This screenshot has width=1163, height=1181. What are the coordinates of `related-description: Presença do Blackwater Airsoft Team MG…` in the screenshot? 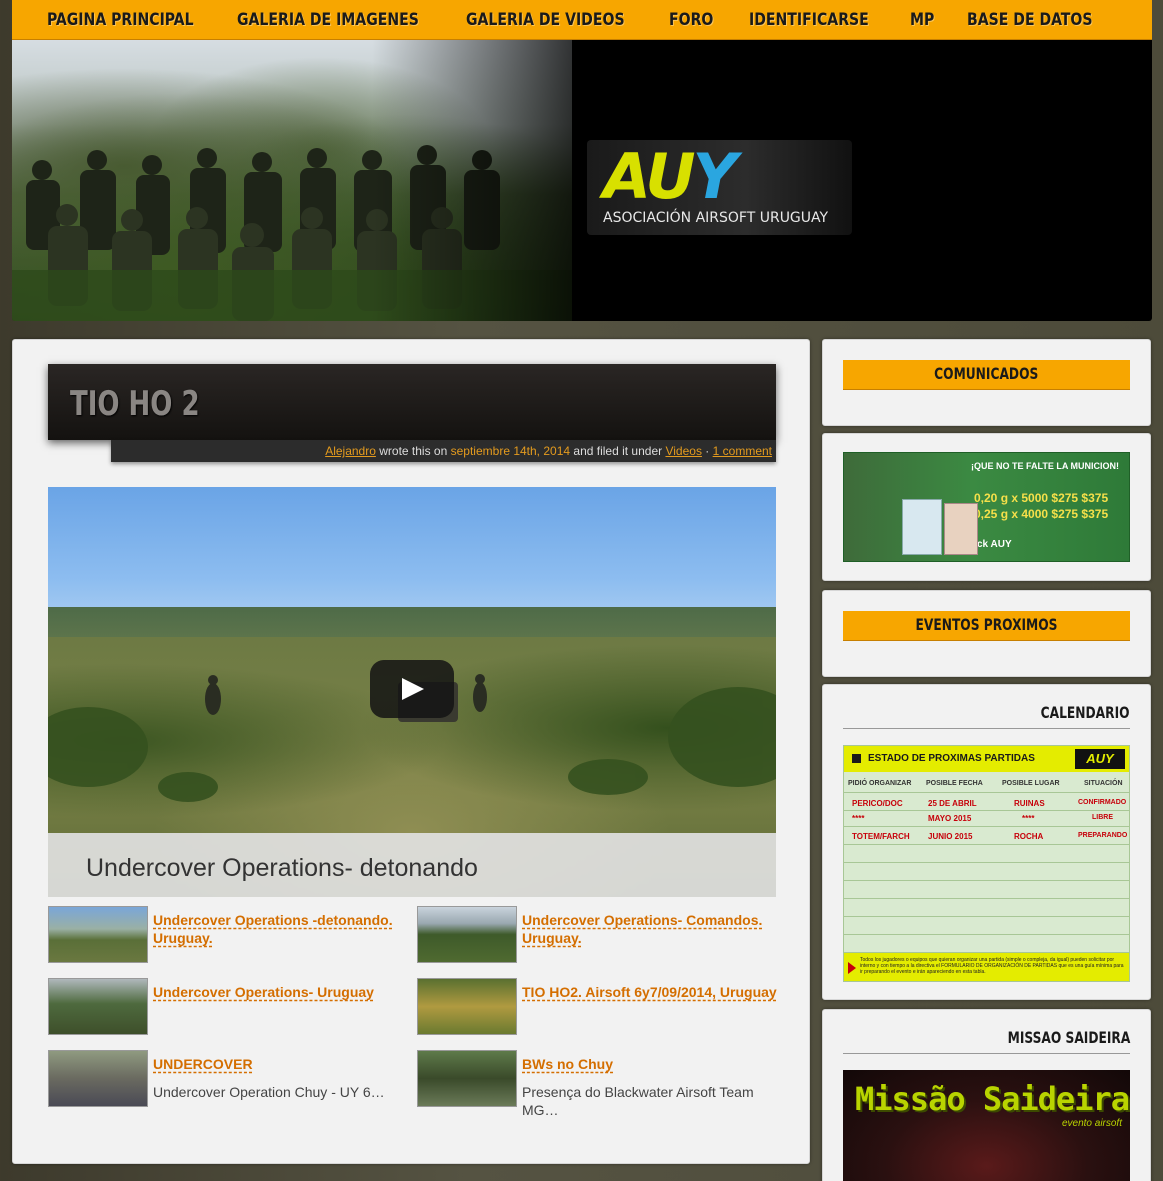 It's located at (638, 1101).